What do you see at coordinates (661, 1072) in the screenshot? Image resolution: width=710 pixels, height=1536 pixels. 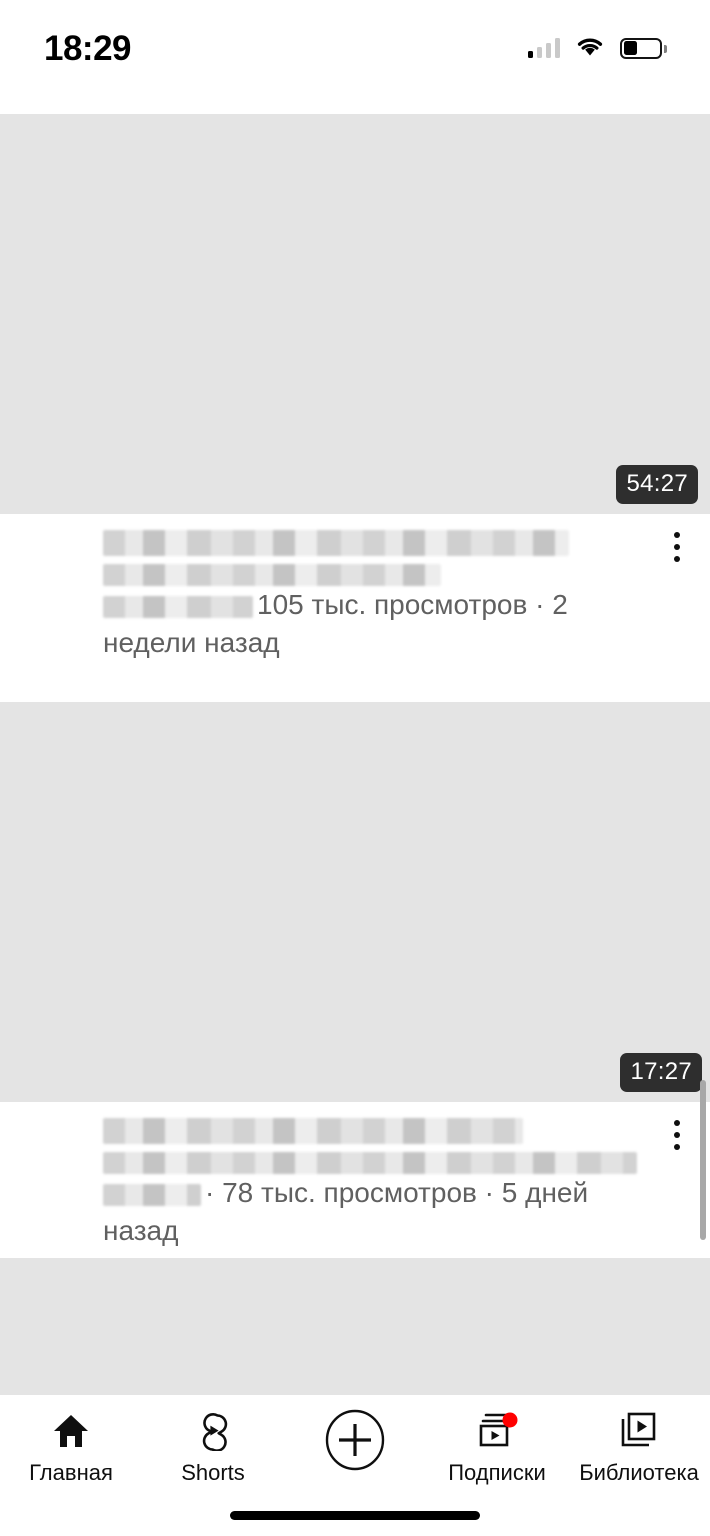 I see `video-duration-badge: 17:27` at bounding box center [661, 1072].